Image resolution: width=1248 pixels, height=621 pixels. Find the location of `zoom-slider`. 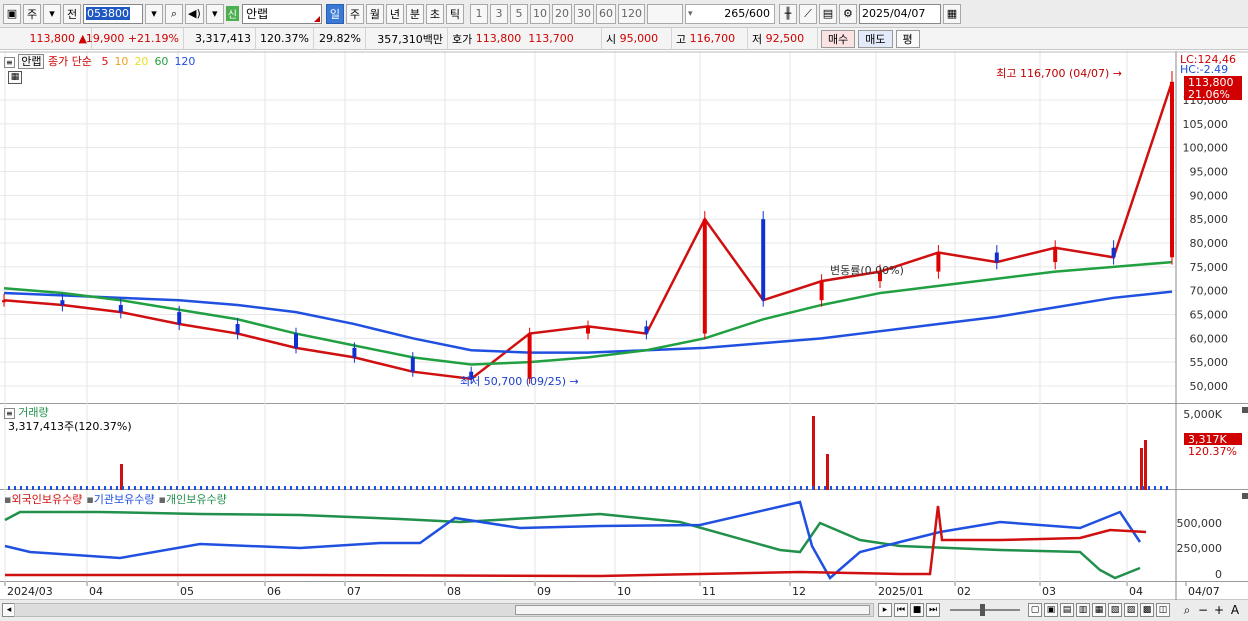

zoom-slider is located at coordinates (985, 610).